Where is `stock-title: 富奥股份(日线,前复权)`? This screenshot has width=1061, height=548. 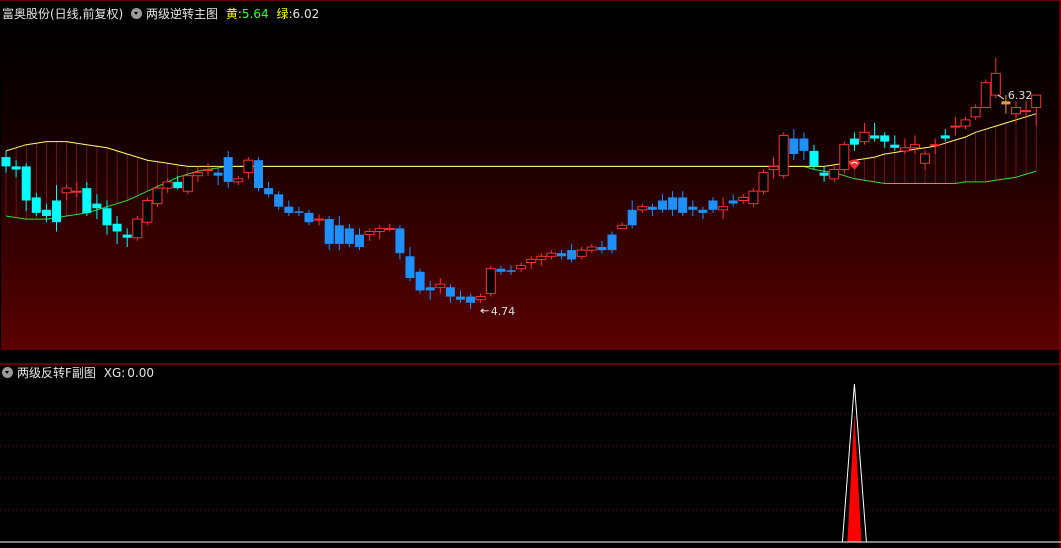 stock-title: 富奥股份(日线,前复权) is located at coordinates (62, 14).